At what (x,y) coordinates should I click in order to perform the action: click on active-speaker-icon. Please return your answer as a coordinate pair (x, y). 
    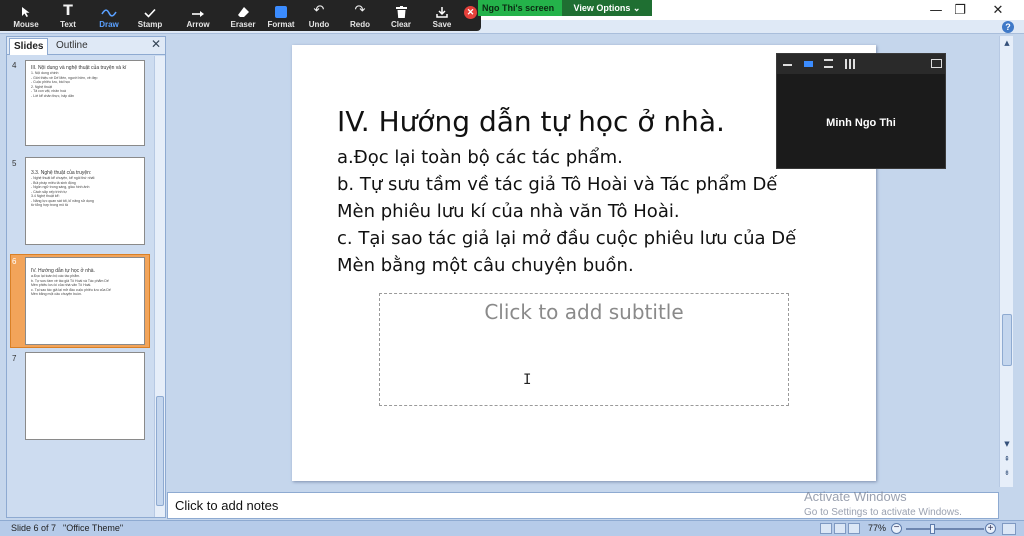
    Looking at the image, I should click on (808, 64).